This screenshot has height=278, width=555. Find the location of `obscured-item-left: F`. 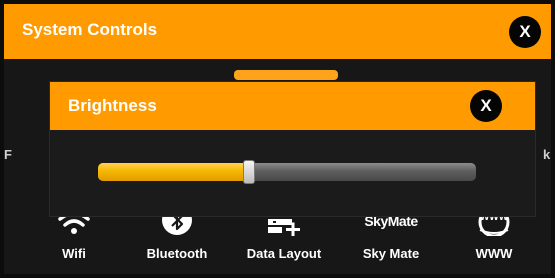

obscured-item-left: F is located at coordinates (8, 154).